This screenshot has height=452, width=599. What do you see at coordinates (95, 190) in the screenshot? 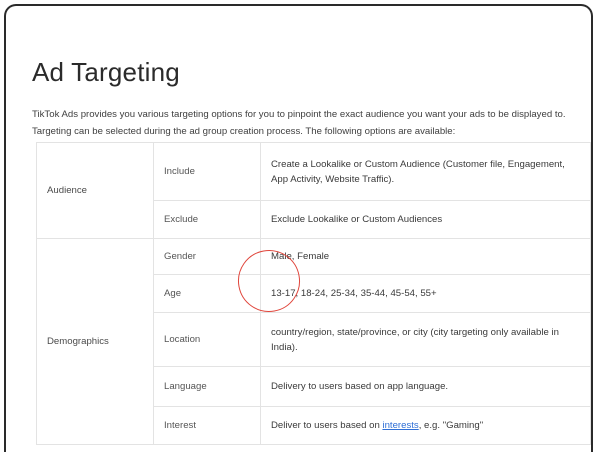
I see `category-cell-audience: Audience` at bounding box center [95, 190].